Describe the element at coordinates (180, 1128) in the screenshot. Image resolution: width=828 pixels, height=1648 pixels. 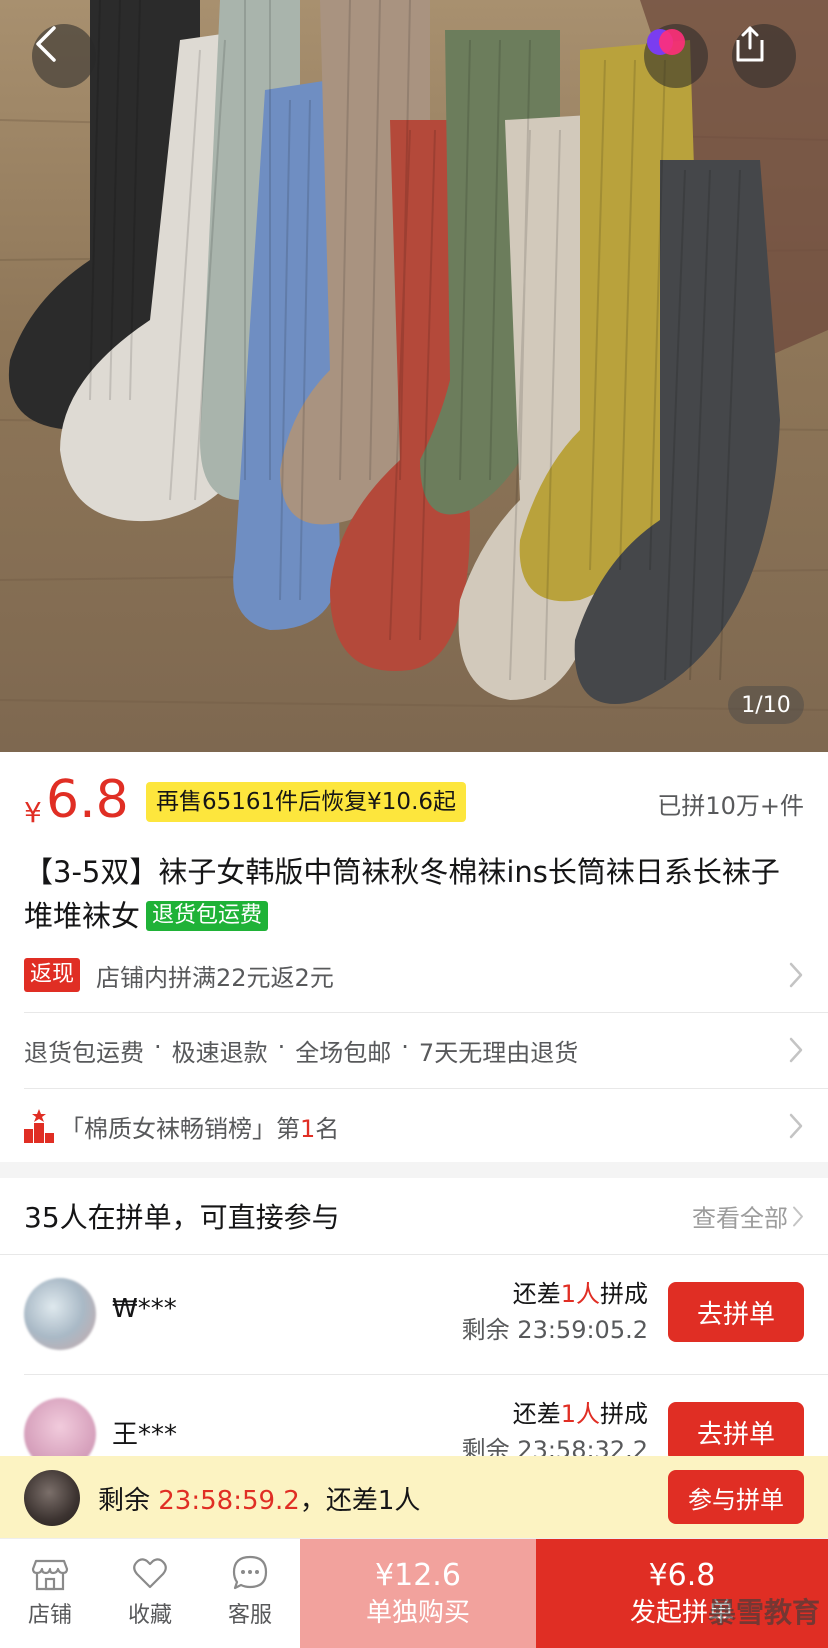
I see `ranking-prefix: 「棉质女袜畅销榜」第` at that location.